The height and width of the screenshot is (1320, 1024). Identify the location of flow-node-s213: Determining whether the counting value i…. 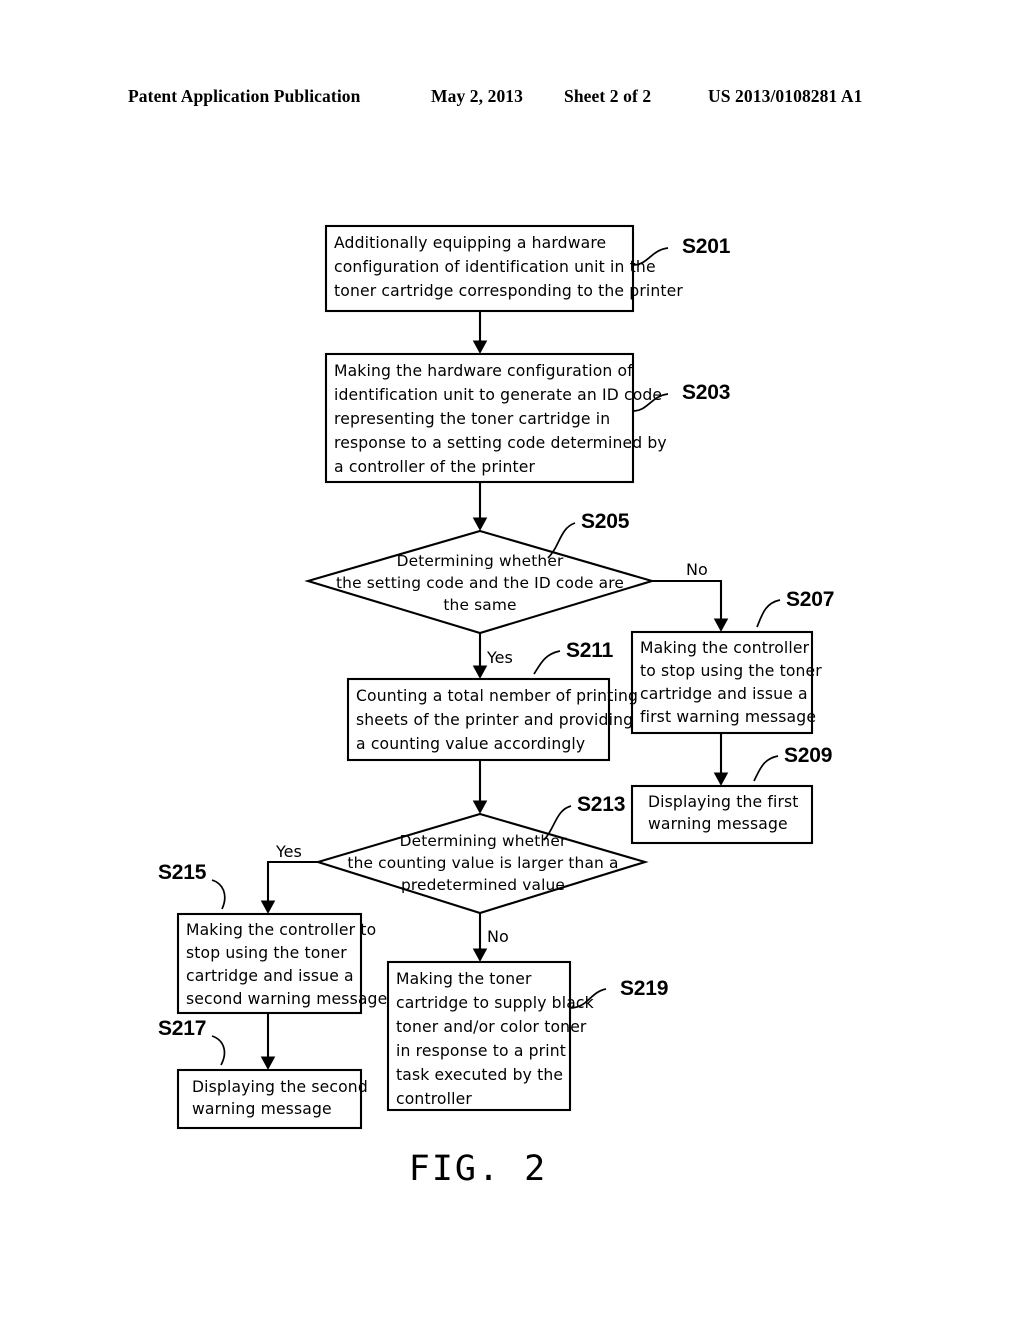
(481, 863).